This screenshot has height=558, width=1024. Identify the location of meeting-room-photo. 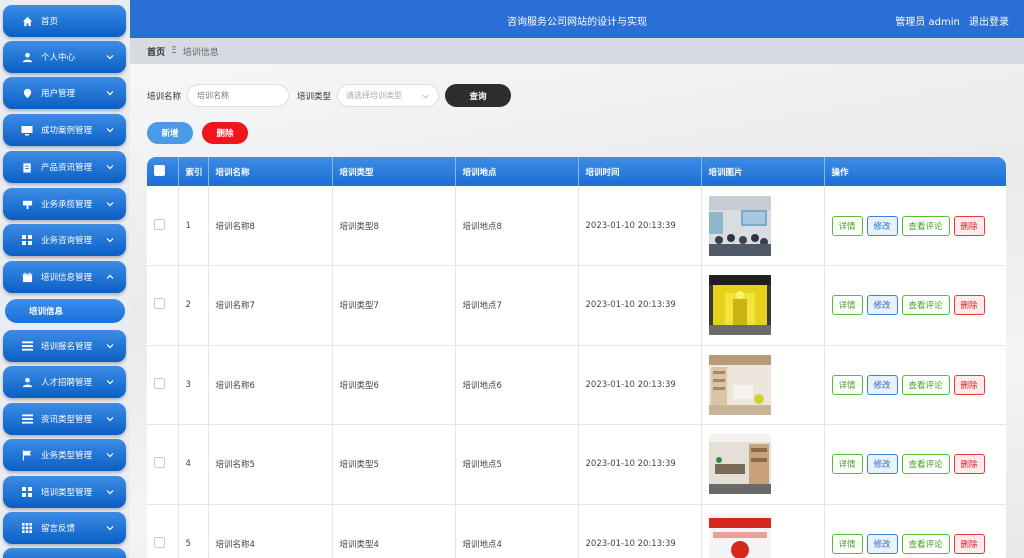
(739, 464).